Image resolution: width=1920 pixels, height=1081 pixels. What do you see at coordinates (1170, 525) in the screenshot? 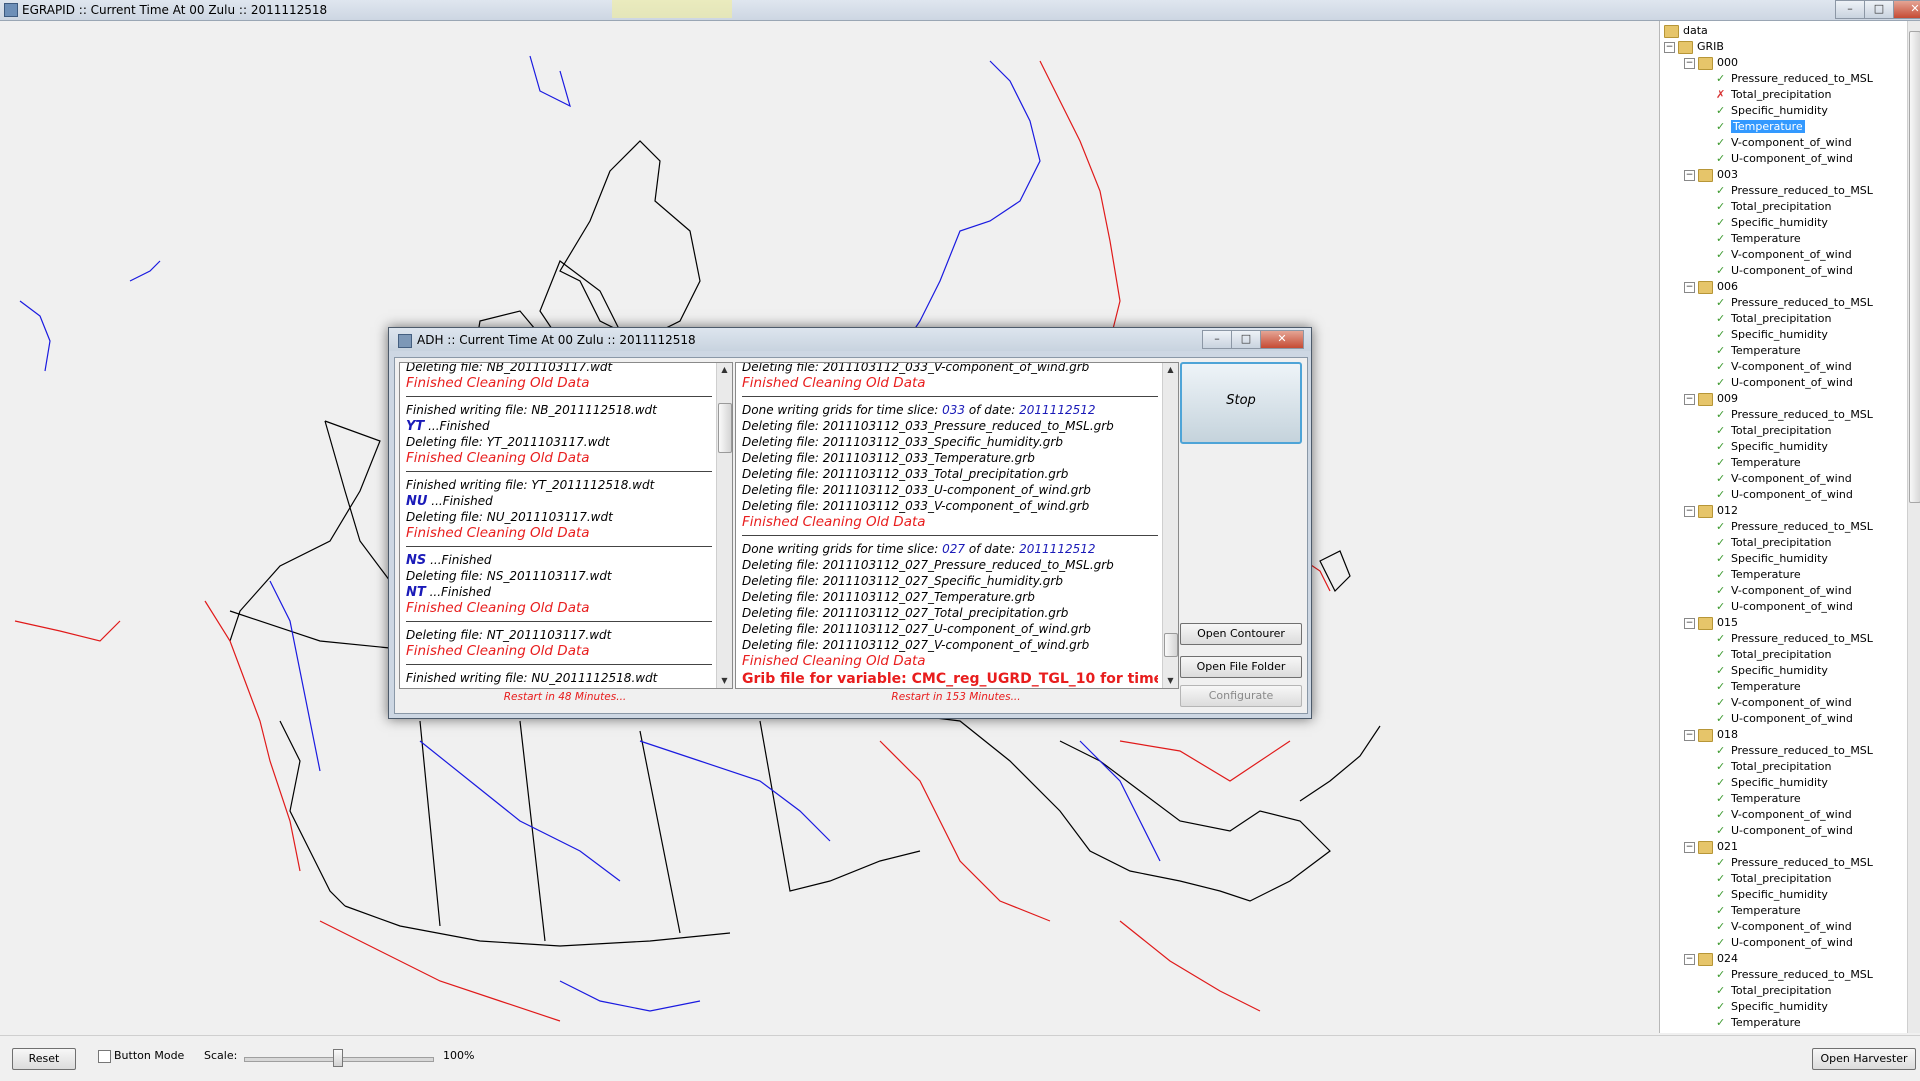
I see `grib-log-scrollbar: ▲ ▼` at bounding box center [1170, 525].